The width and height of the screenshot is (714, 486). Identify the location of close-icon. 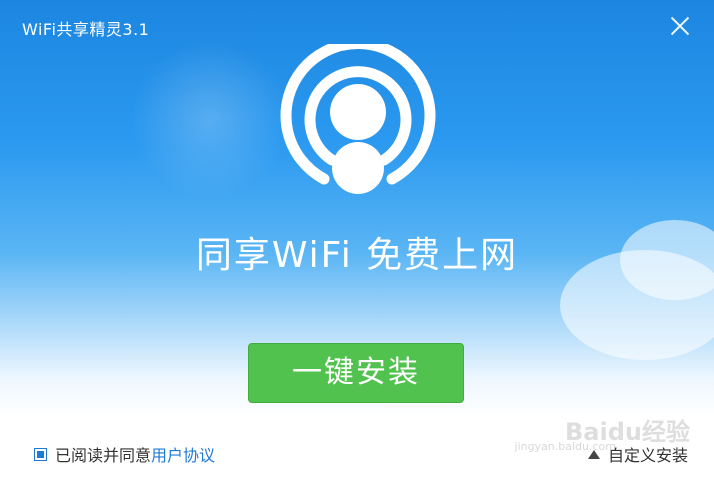
(680, 26).